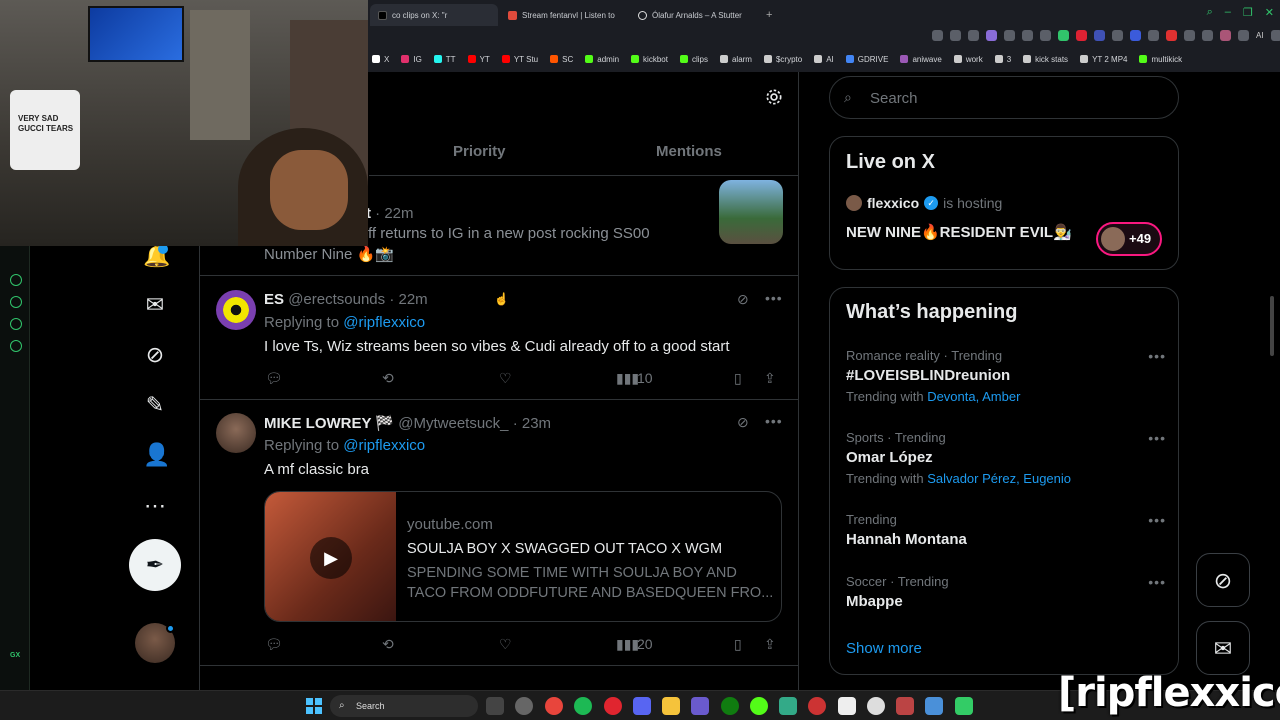 The width and height of the screenshot is (1280, 720). Describe the element at coordinates (774, 97) in the screenshot. I see `settings-gear-icon` at that location.